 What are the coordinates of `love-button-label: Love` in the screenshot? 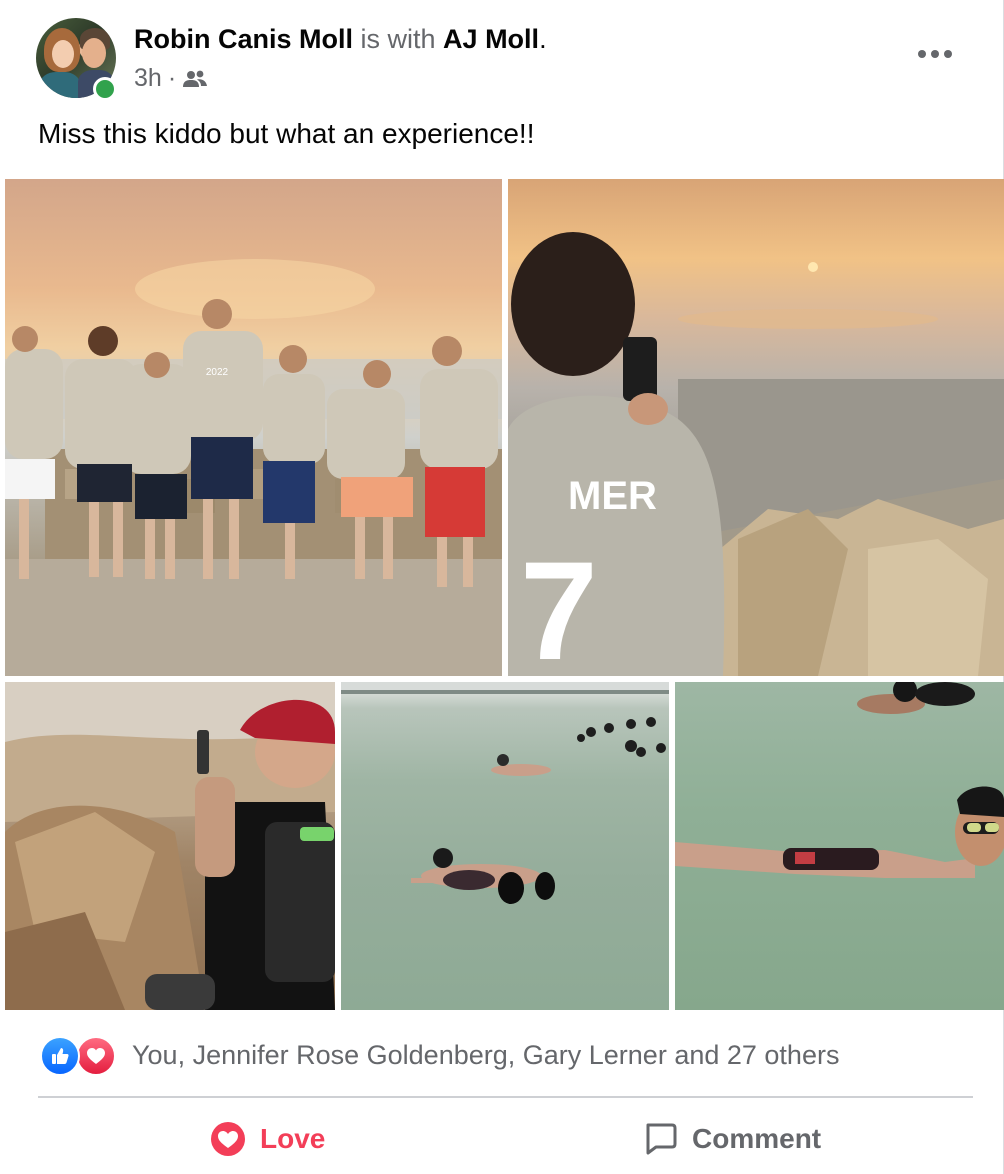 It's located at (293, 1138).